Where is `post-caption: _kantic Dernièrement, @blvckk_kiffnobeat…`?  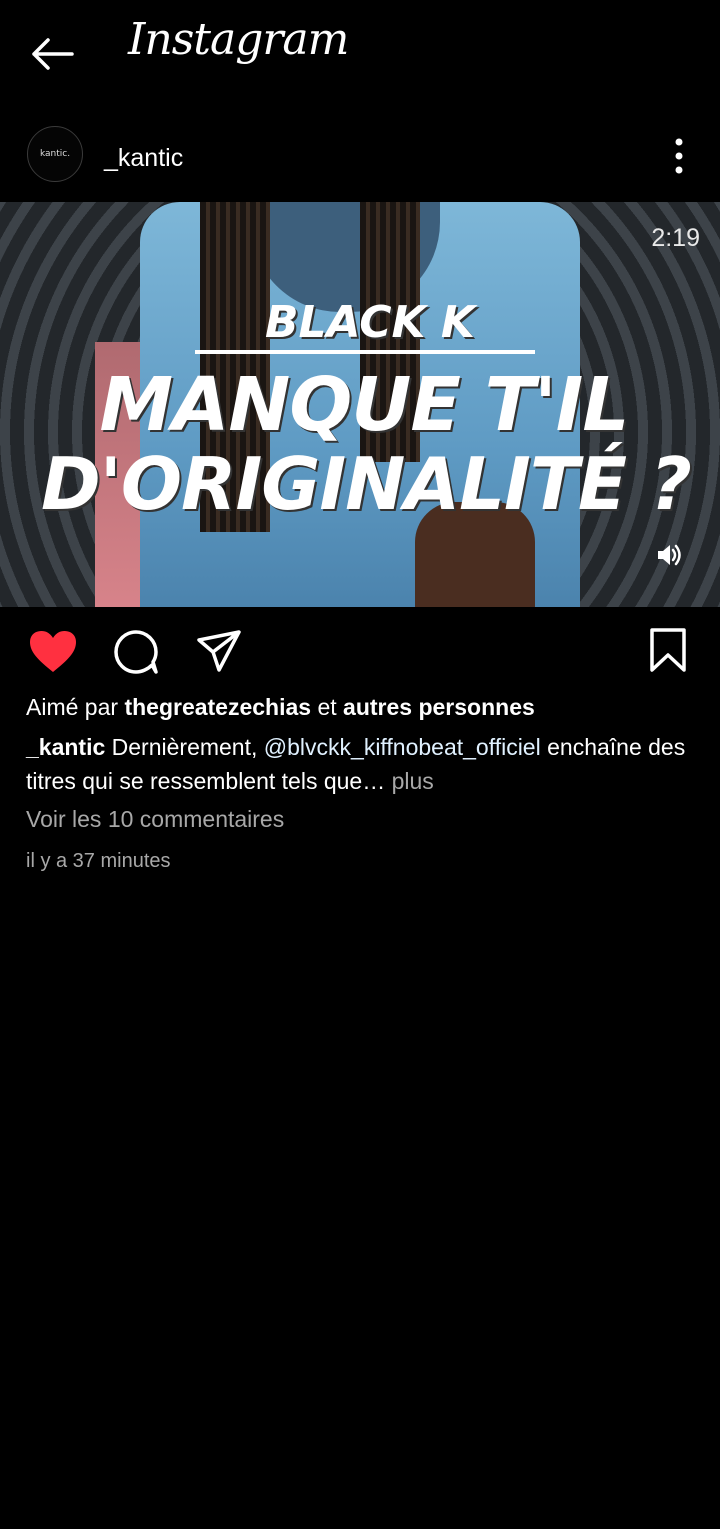
post-caption: _kantic Dernièrement, @blvckk_kiffnobeat… is located at coordinates (366, 764).